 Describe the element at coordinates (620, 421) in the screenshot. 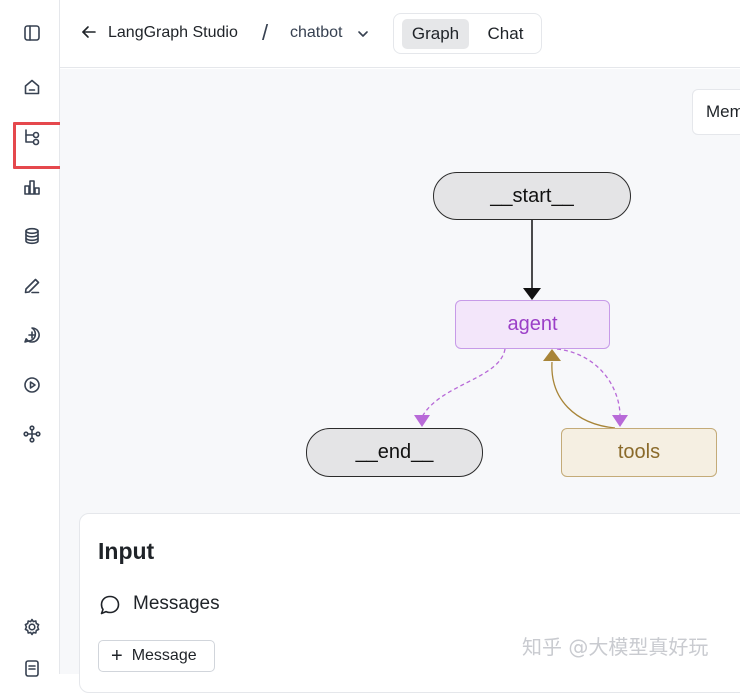

I see `edge-agent-tools-arrow` at that location.